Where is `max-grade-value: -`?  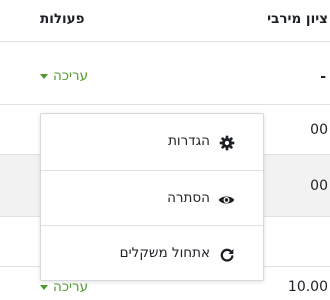 max-grade-value: - is located at coordinates (323, 77).